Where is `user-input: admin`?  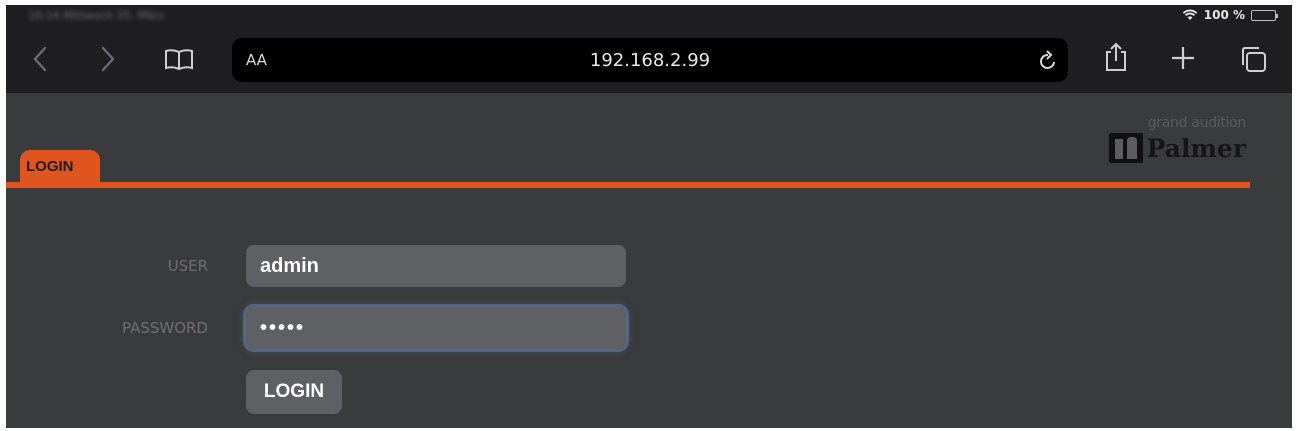
user-input: admin is located at coordinates (436, 266).